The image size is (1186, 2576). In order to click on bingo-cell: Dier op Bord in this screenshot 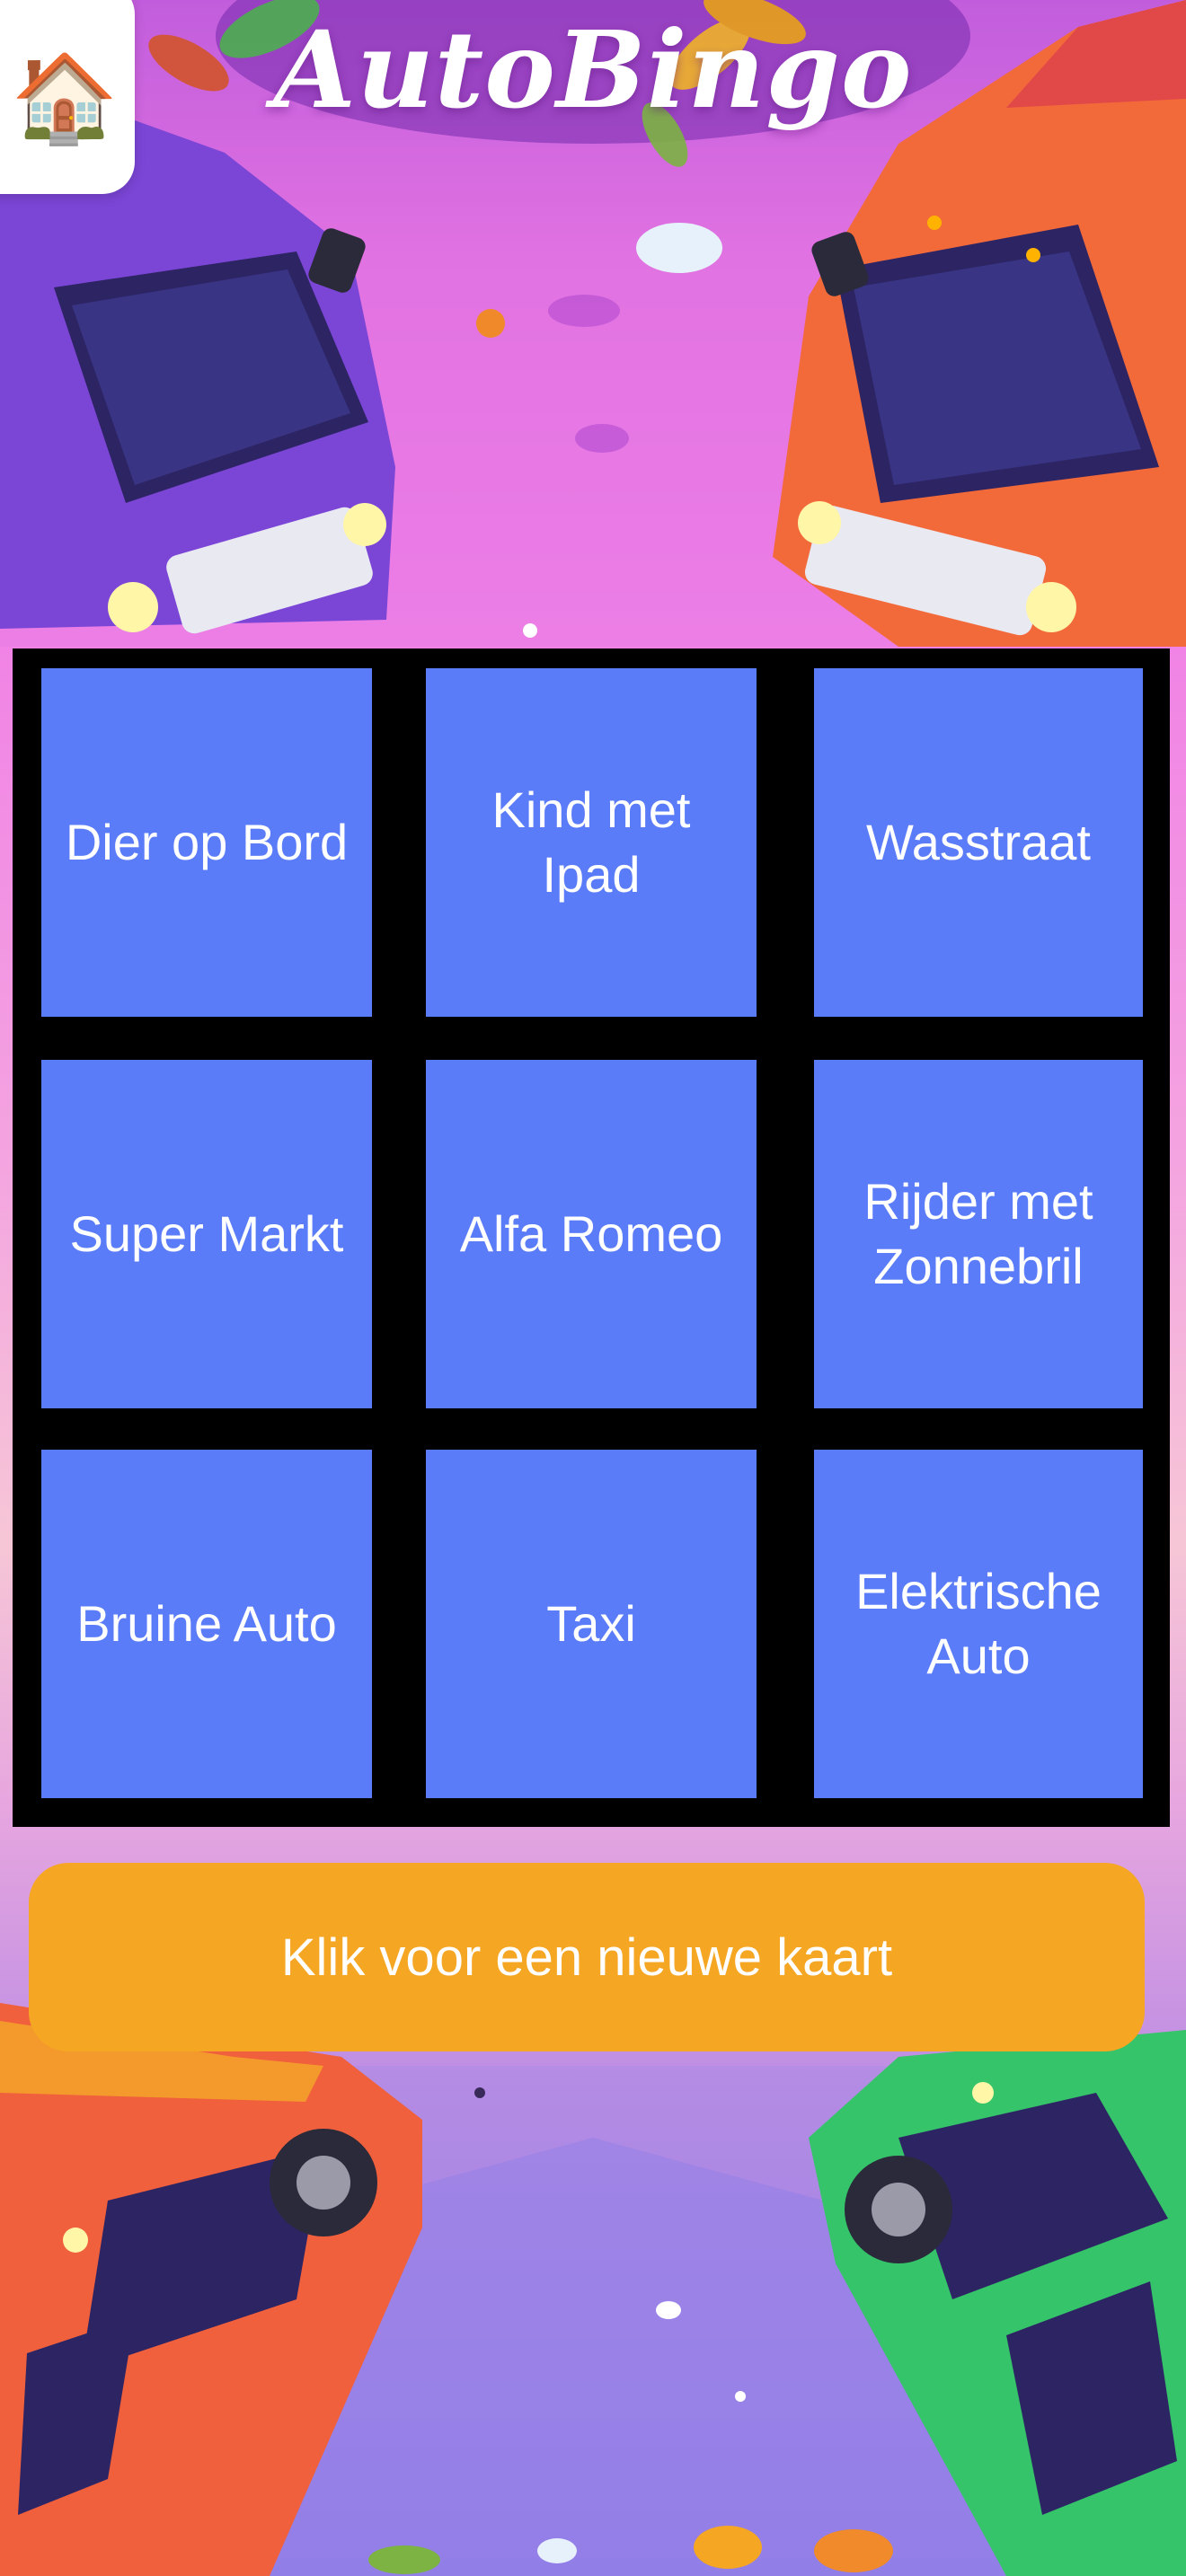, I will do `click(206, 842)`.